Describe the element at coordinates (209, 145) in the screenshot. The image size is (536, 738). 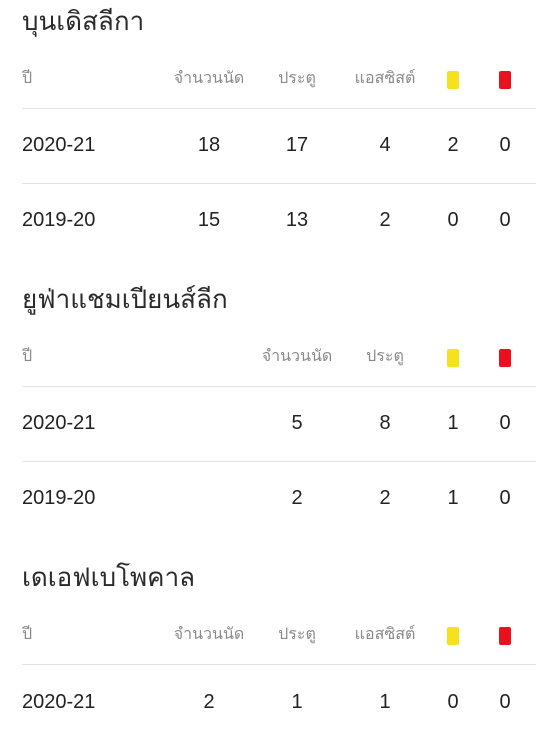
I see `cell-appearances: 18` at that location.